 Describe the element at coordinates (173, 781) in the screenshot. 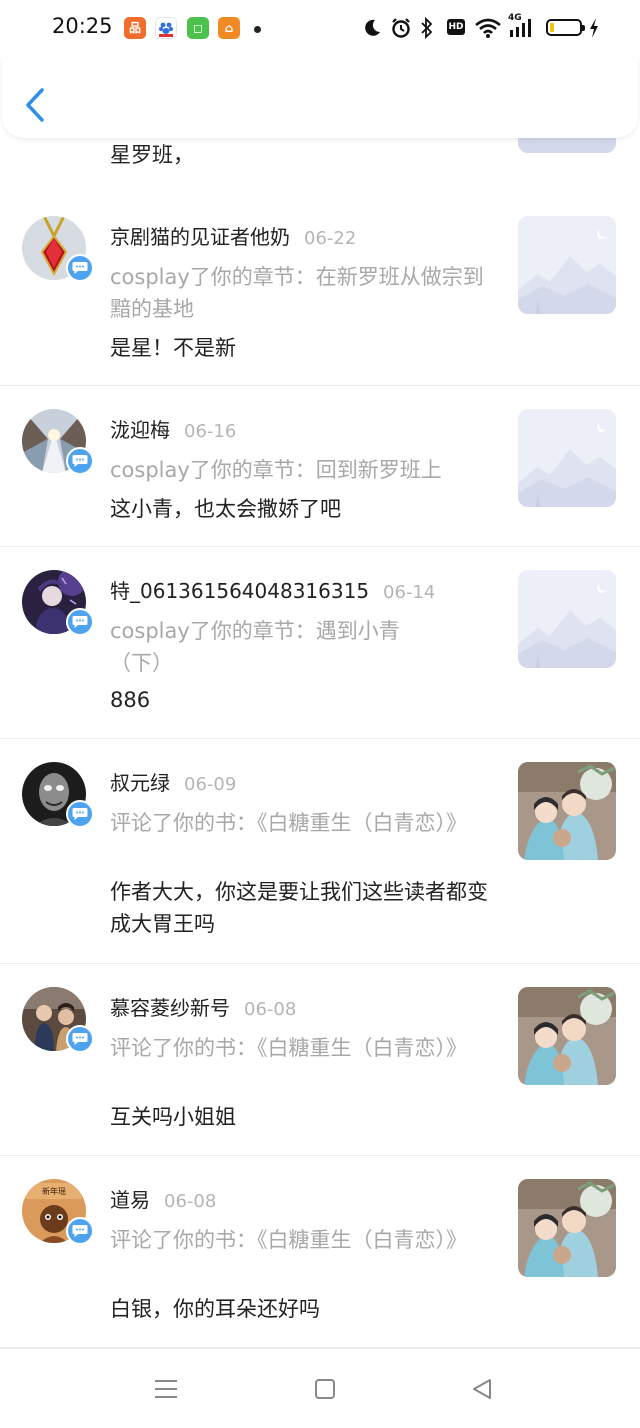

I see `user-name: 叔元绿 06-09` at that location.